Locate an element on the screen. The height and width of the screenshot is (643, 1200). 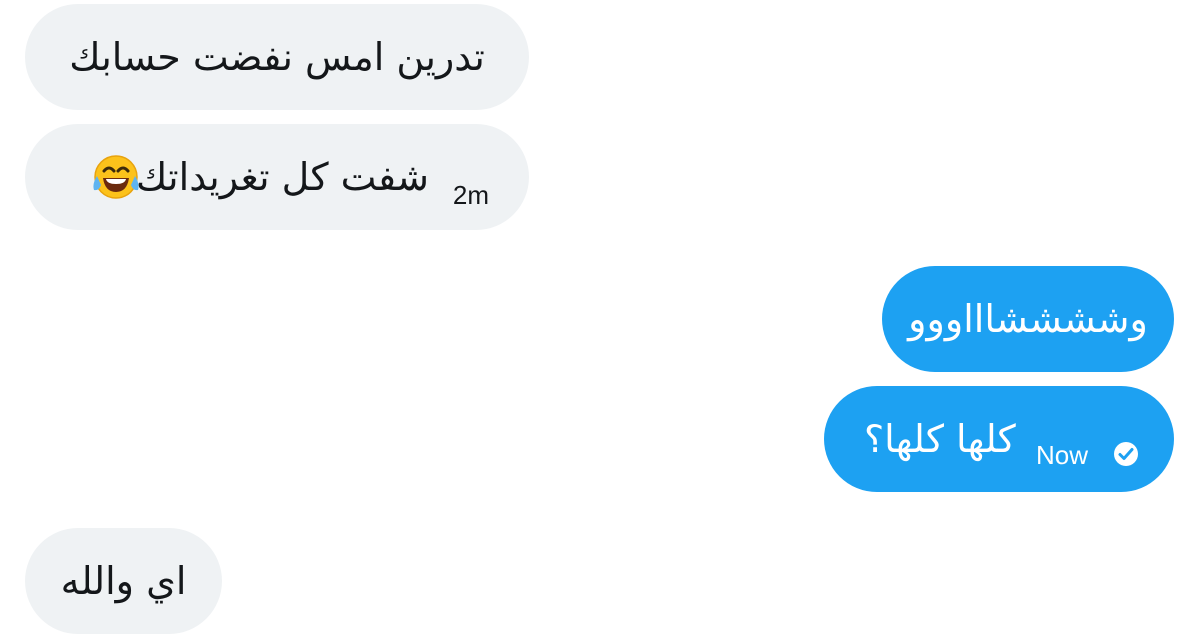
message-text: اي والله is located at coordinates (123, 581).